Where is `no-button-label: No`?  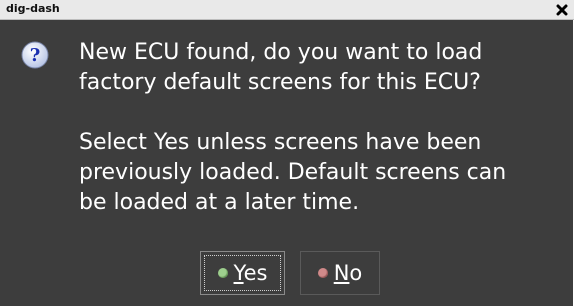 no-button-label: No is located at coordinates (348, 273).